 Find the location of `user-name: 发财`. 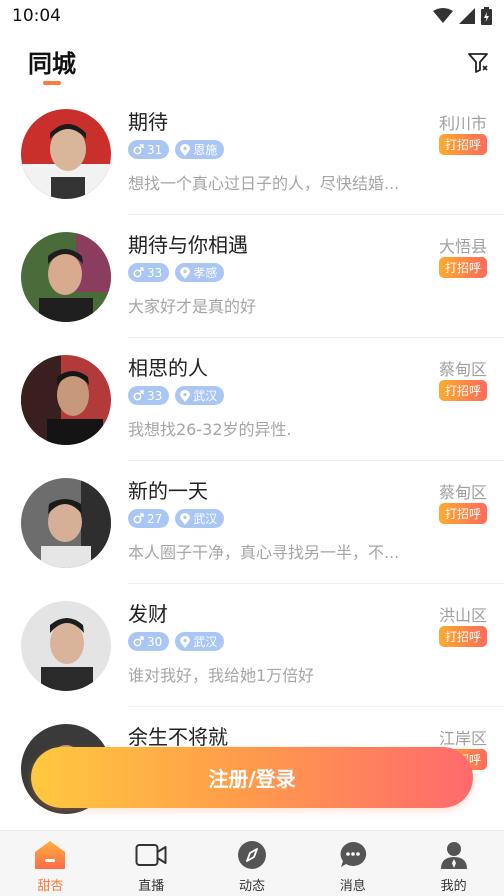

user-name: 发财 is located at coordinates (148, 614).